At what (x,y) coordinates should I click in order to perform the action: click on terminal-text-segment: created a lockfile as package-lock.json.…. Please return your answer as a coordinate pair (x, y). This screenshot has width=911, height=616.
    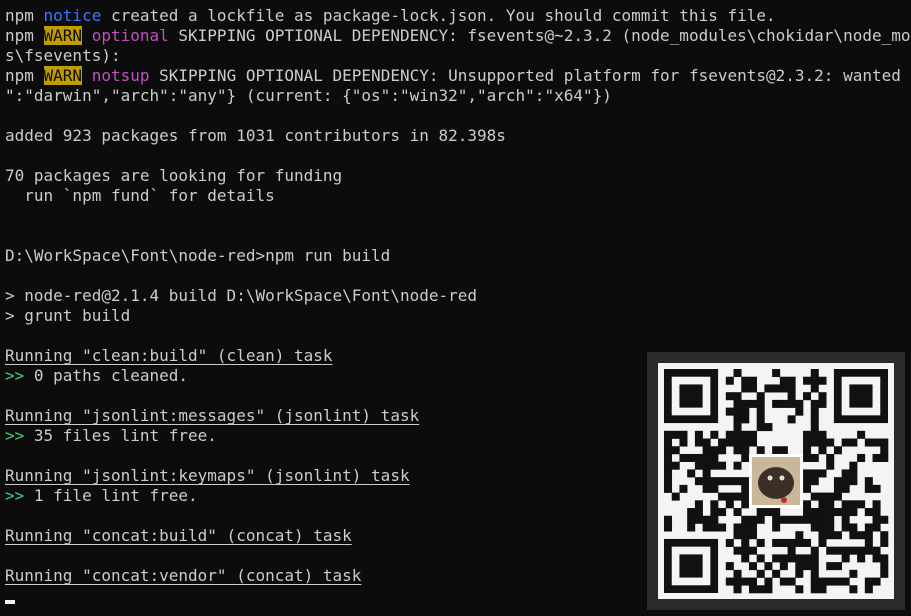
    Looking at the image, I should click on (438, 15).